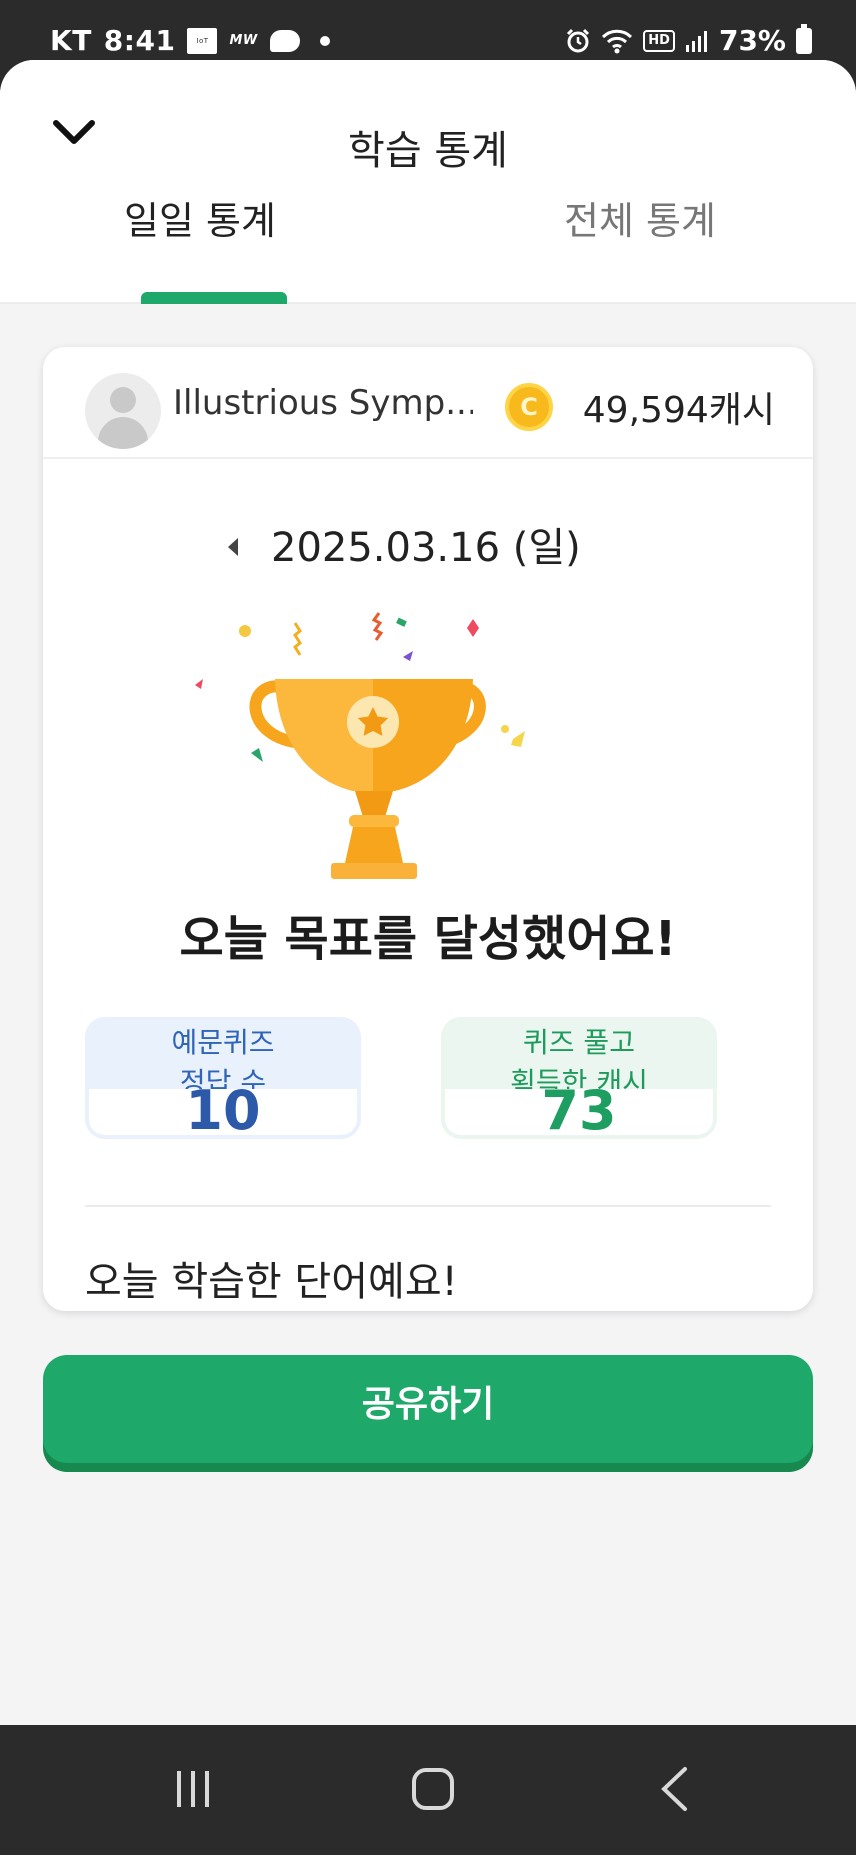  Describe the element at coordinates (139, 40) in the screenshot. I see `clock: 8:41` at that location.